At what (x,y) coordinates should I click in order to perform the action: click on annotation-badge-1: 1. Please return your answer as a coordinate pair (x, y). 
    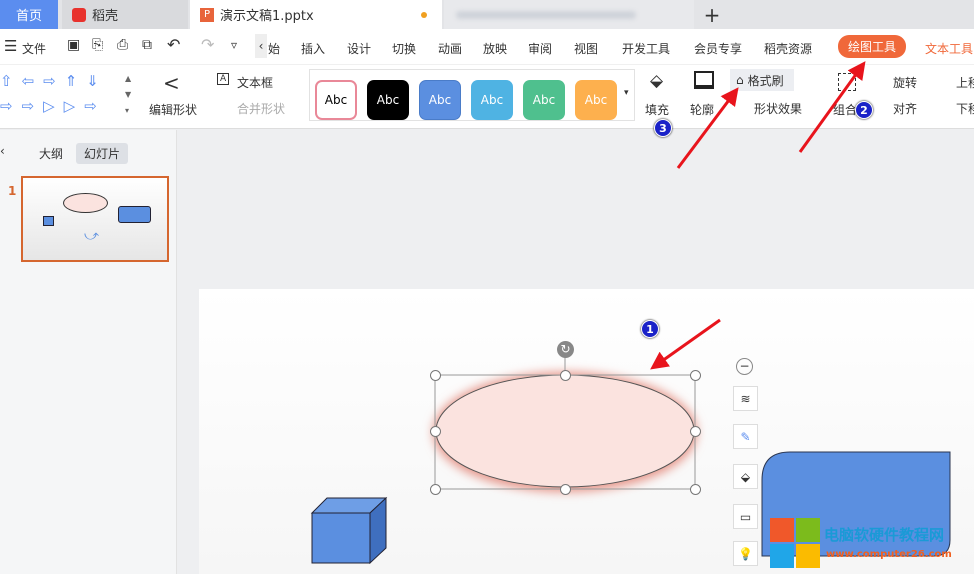
    Looking at the image, I should click on (650, 329).